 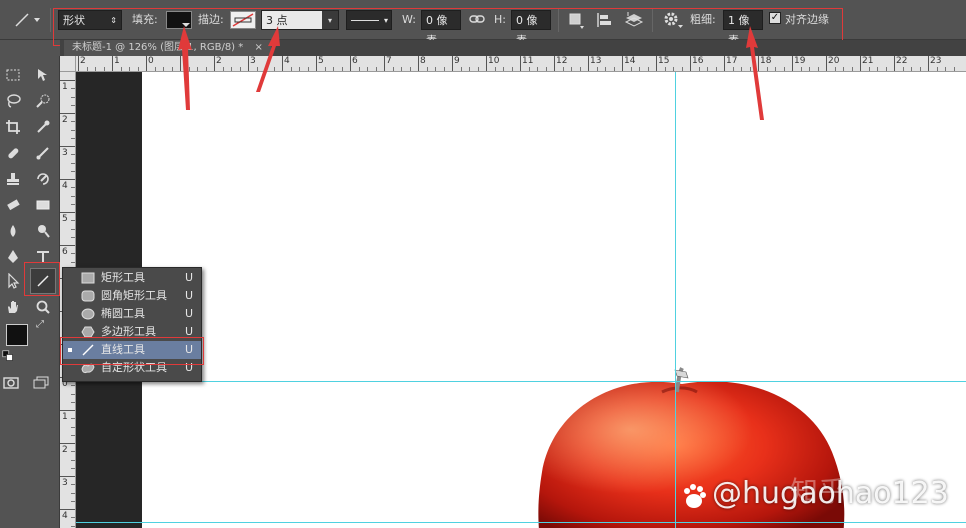 I want to click on path-alignment-icon, so click(x=605, y=20).